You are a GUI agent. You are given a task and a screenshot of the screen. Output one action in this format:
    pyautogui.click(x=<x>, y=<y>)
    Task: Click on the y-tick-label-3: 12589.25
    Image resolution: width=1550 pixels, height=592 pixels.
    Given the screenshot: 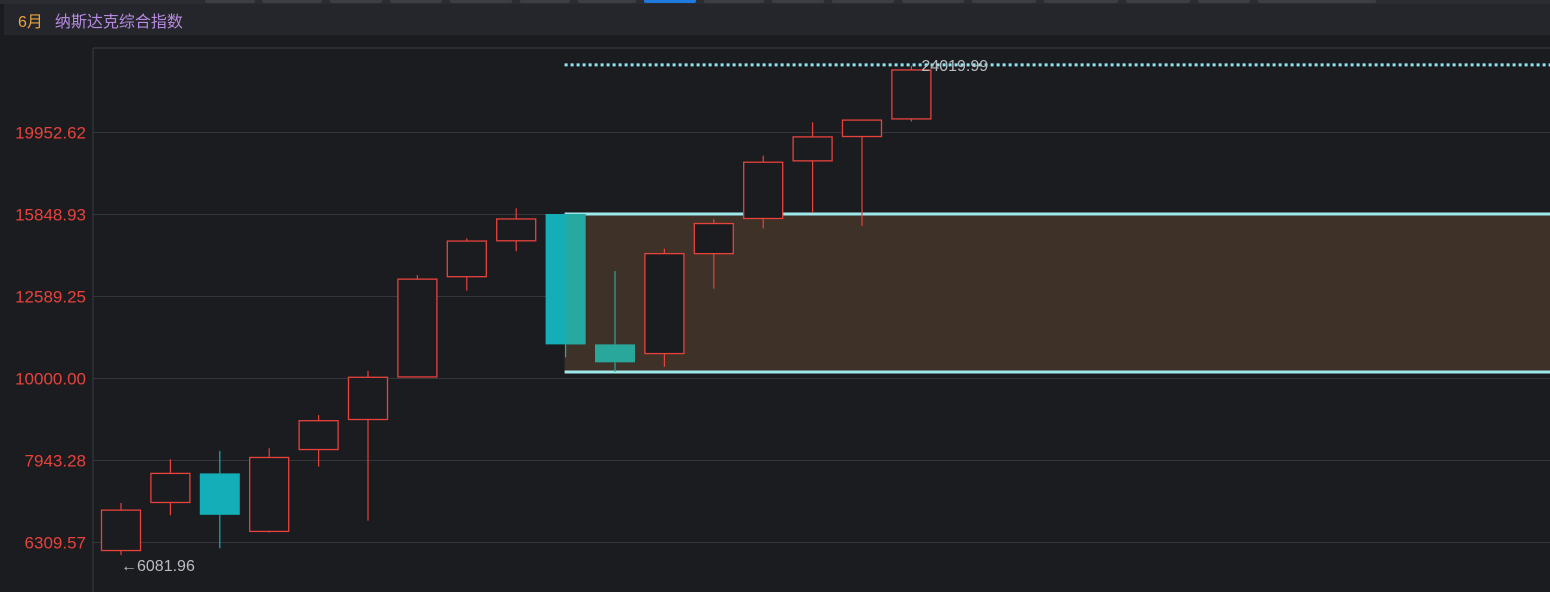 What is the action you would take?
    pyautogui.click(x=50, y=297)
    